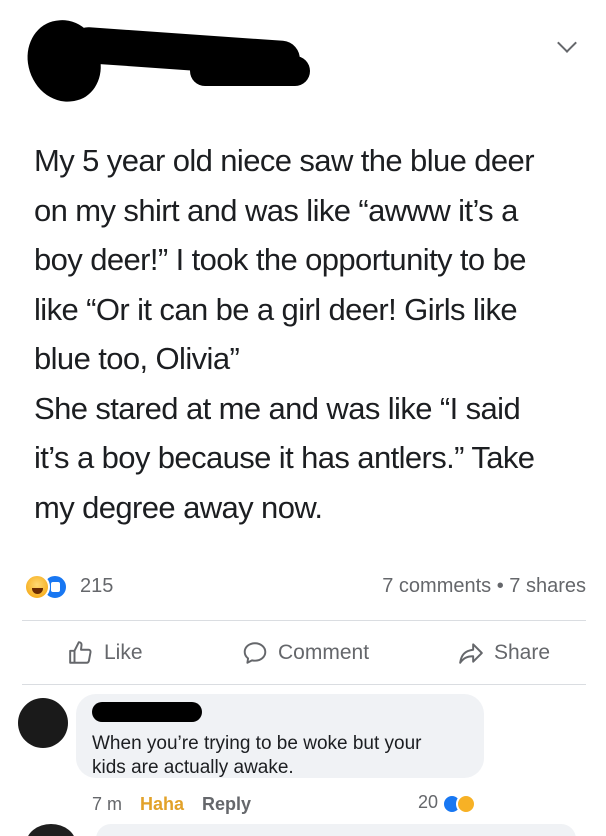 This screenshot has height=836, width=606. I want to click on next-comment-bubble, so click(336, 830).